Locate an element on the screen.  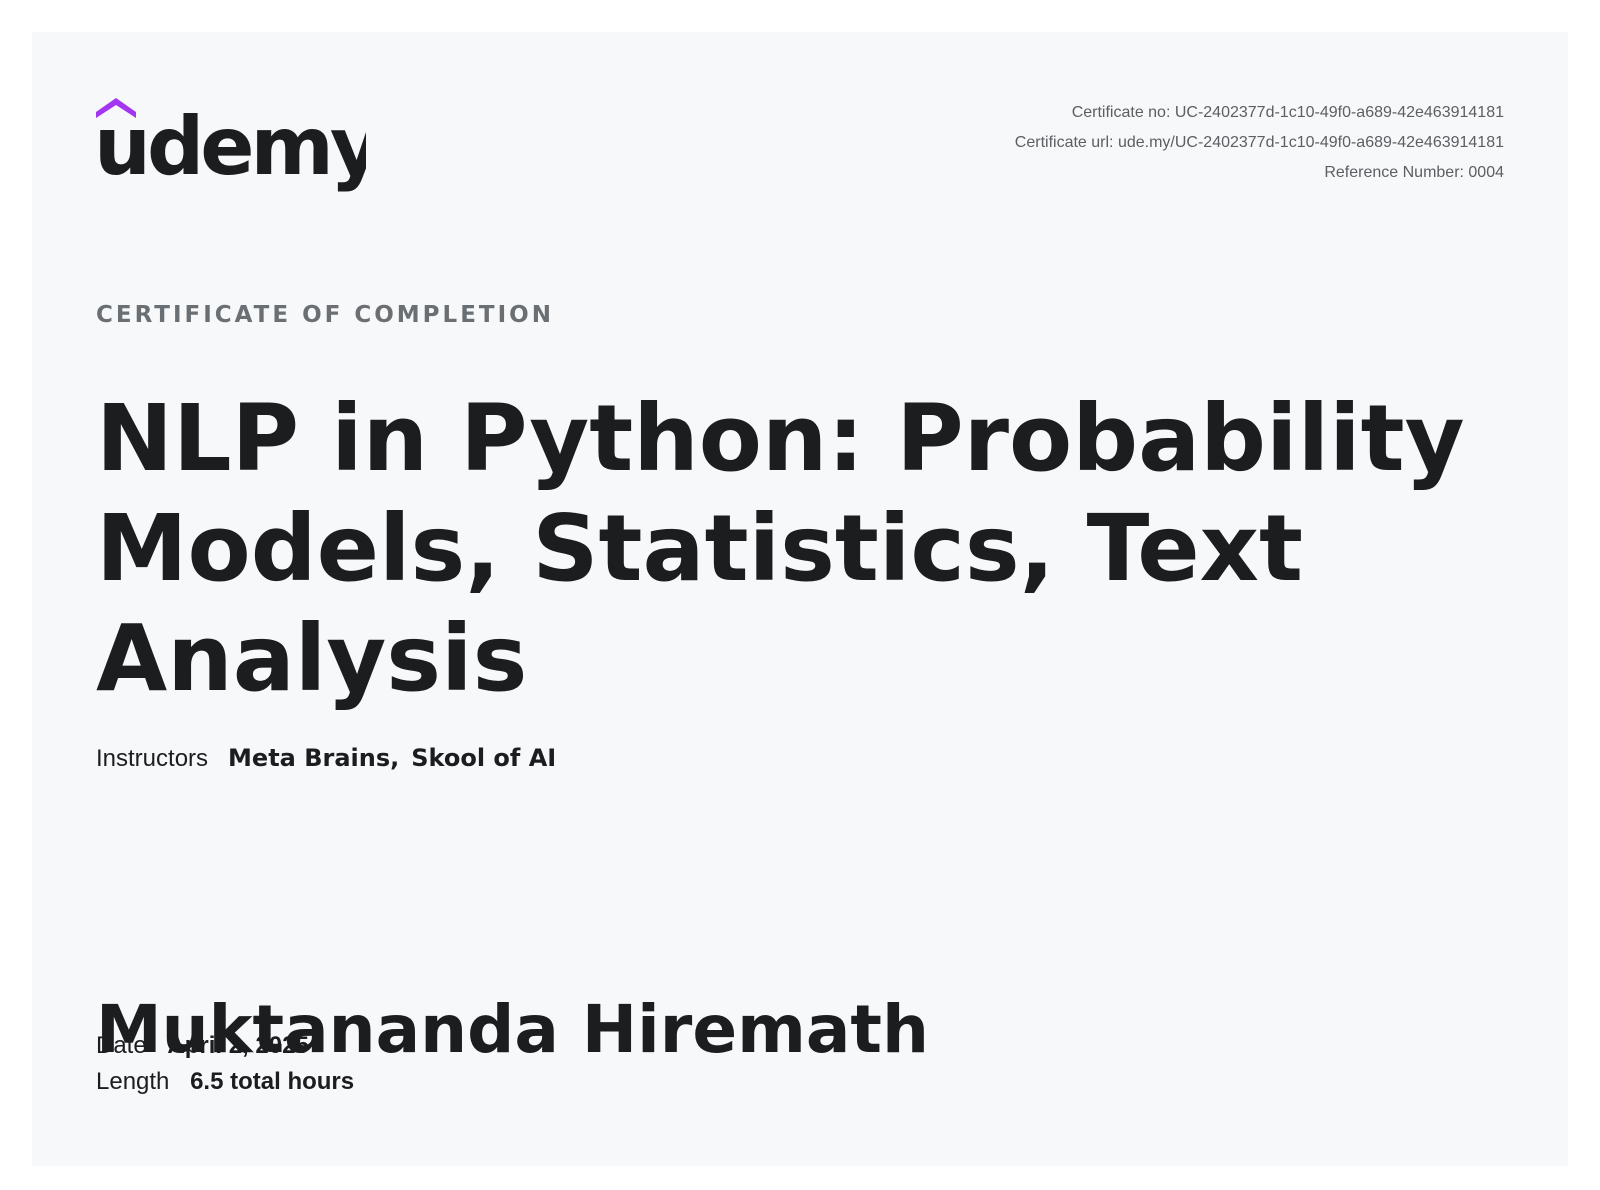
certificate-kicker: CERTIFICATE OF COMPLETION is located at coordinates (325, 315).